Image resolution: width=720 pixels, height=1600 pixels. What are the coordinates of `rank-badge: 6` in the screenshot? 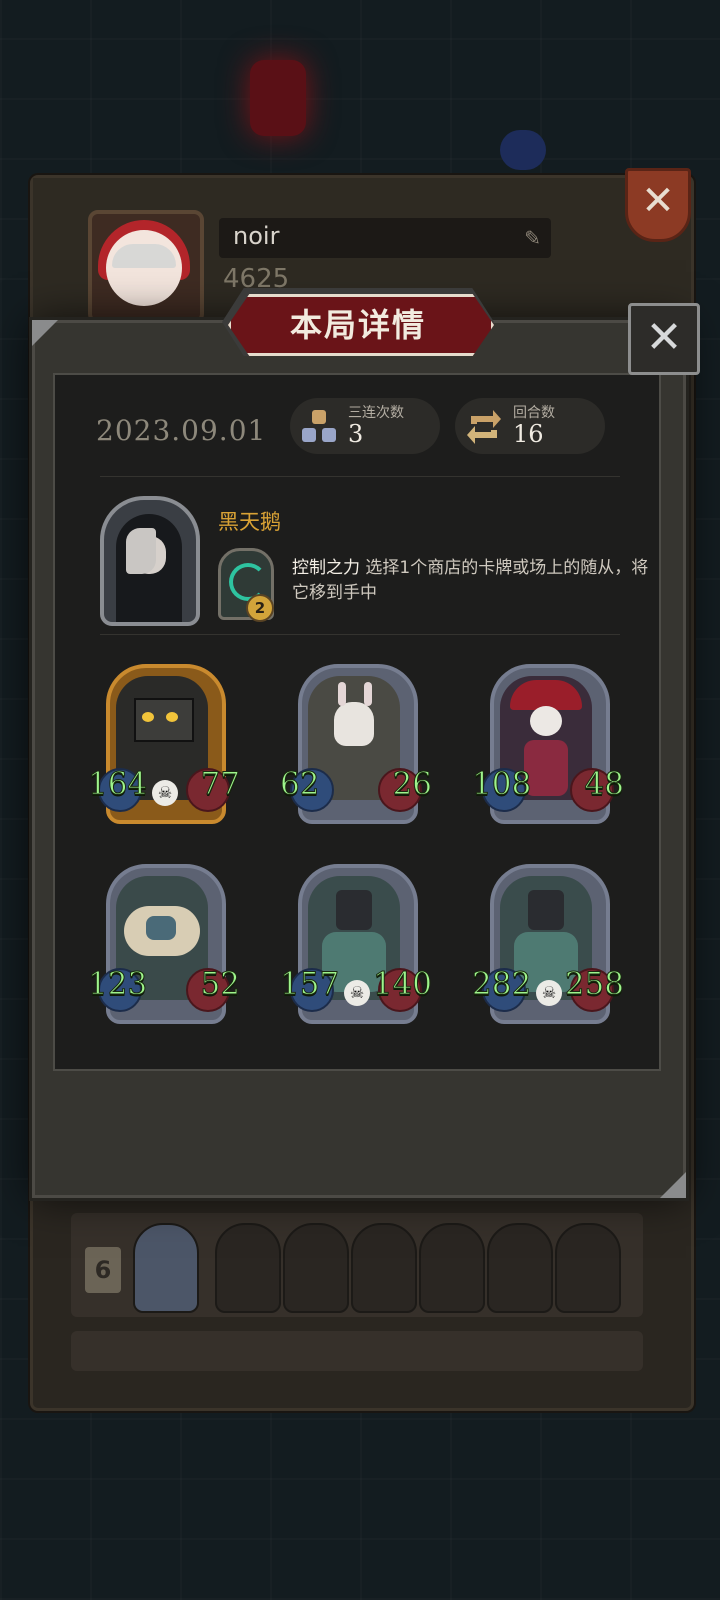 It's located at (103, 1270).